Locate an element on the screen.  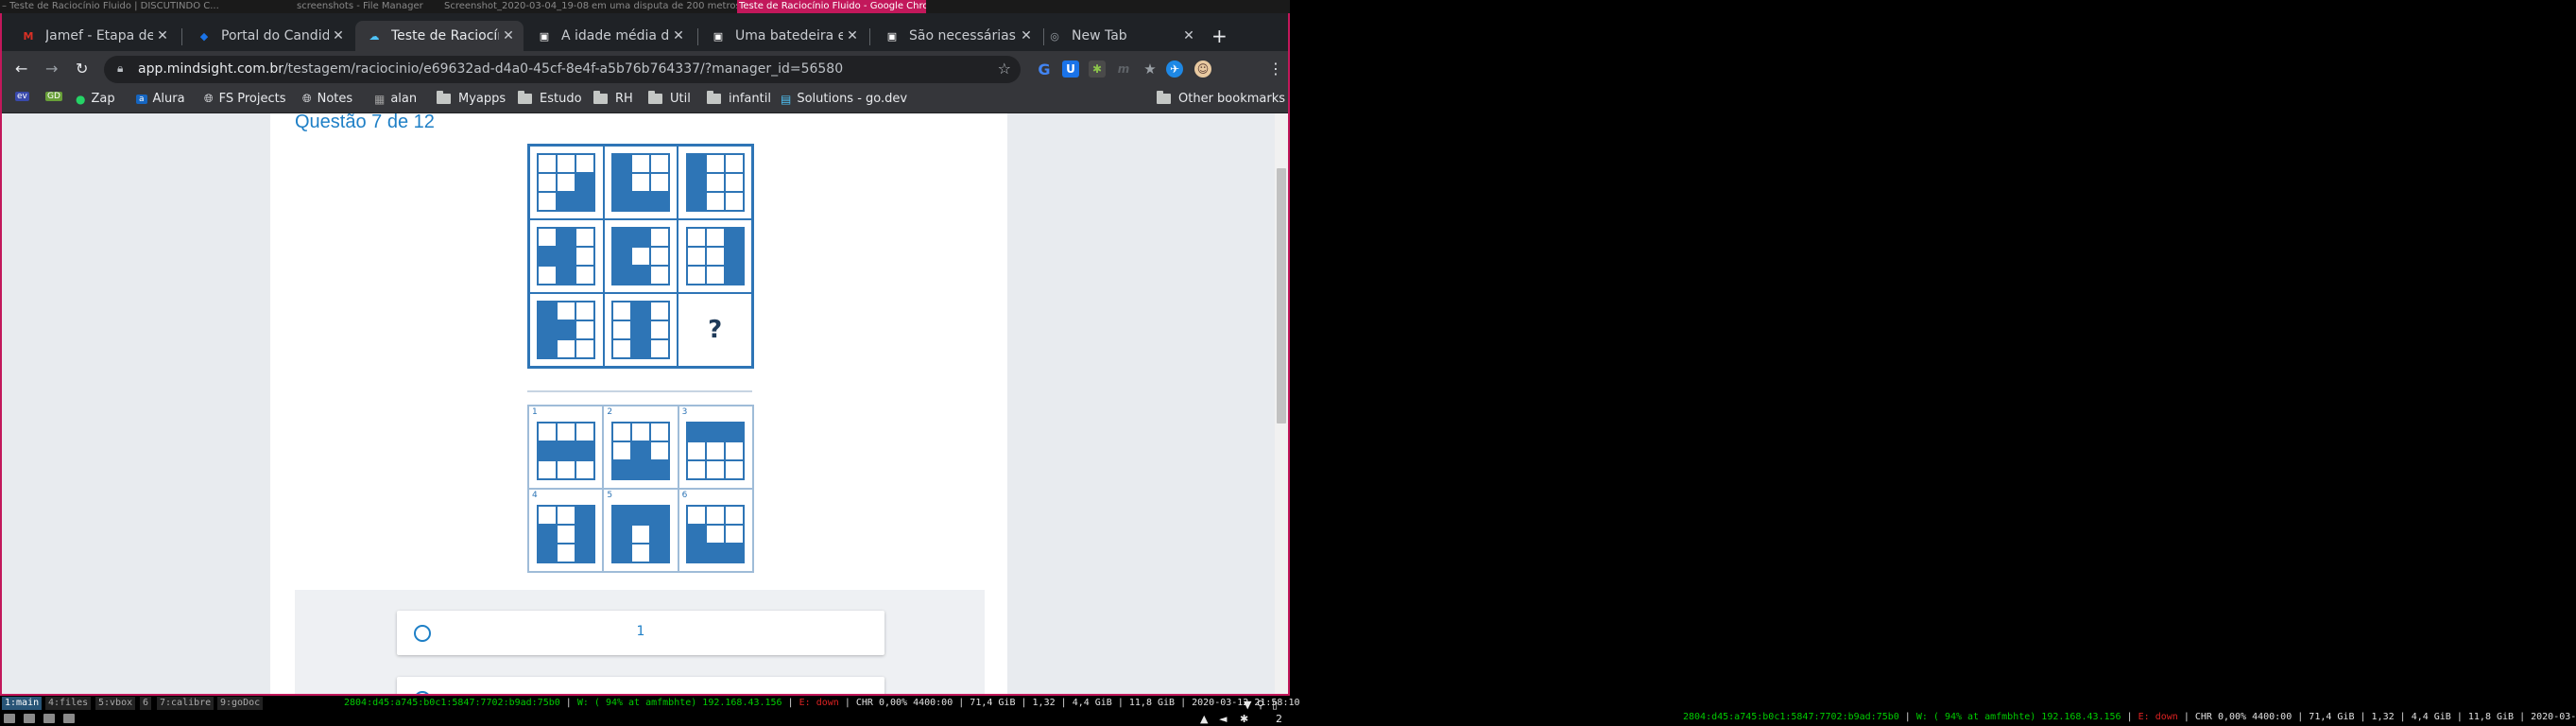
bookmark-go-dev: ▤ Solutions - go.dev is located at coordinates (844, 99).